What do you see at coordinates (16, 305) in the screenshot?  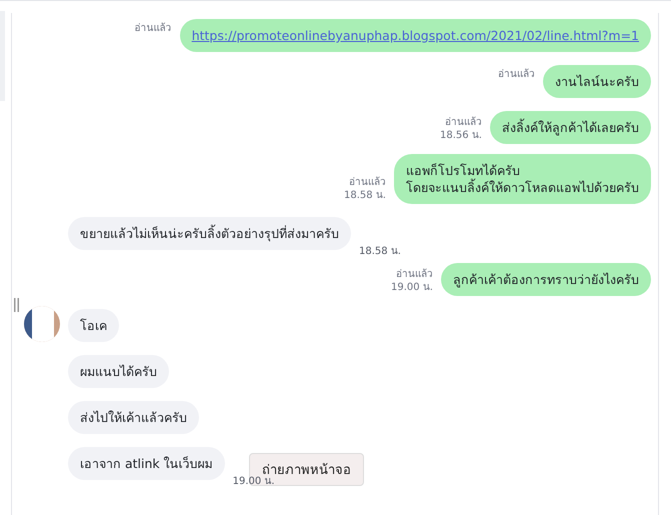 I see `resize-handle` at bounding box center [16, 305].